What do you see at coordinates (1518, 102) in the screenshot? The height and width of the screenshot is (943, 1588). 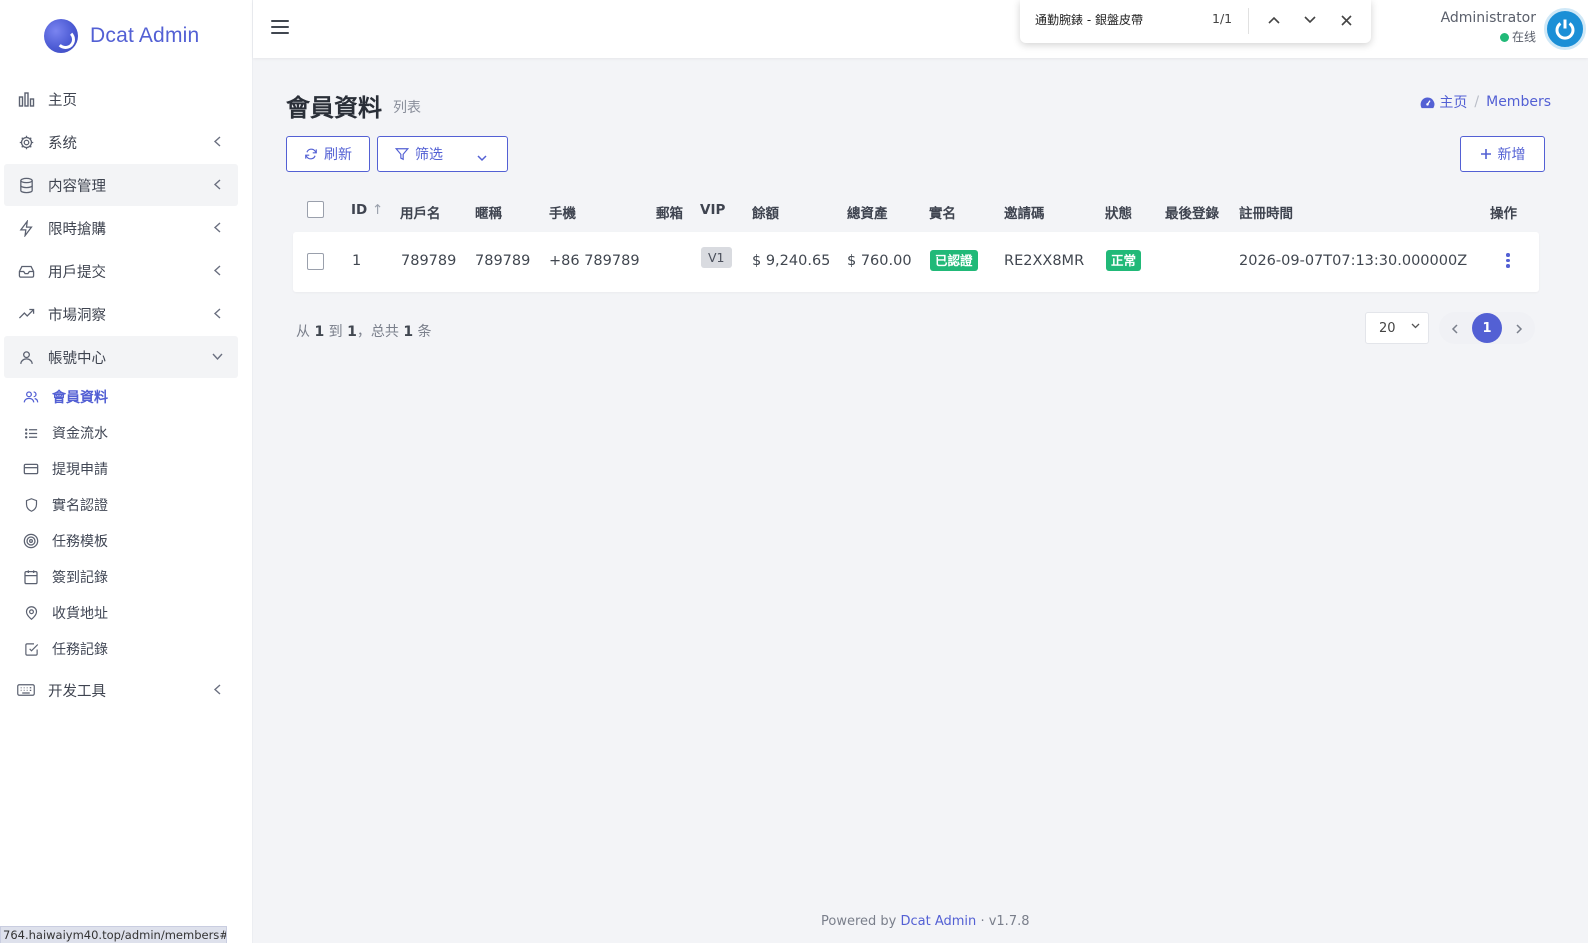 I see `breadcrumb-current: Members` at bounding box center [1518, 102].